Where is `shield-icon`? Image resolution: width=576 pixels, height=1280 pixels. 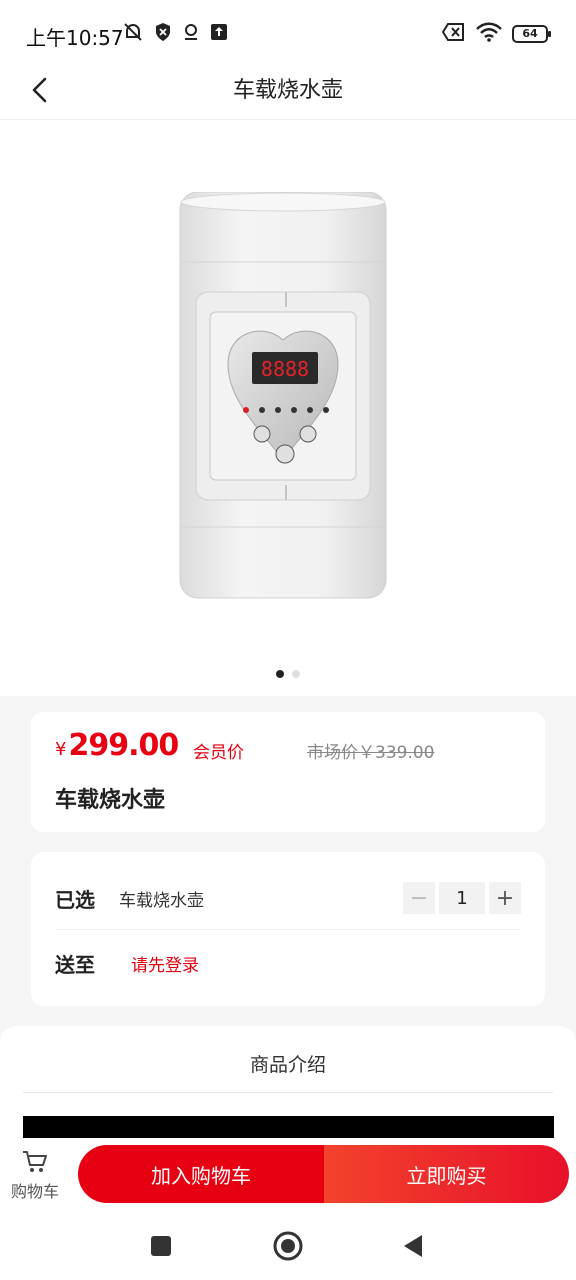 shield-icon is located at coordinates (163, 34).